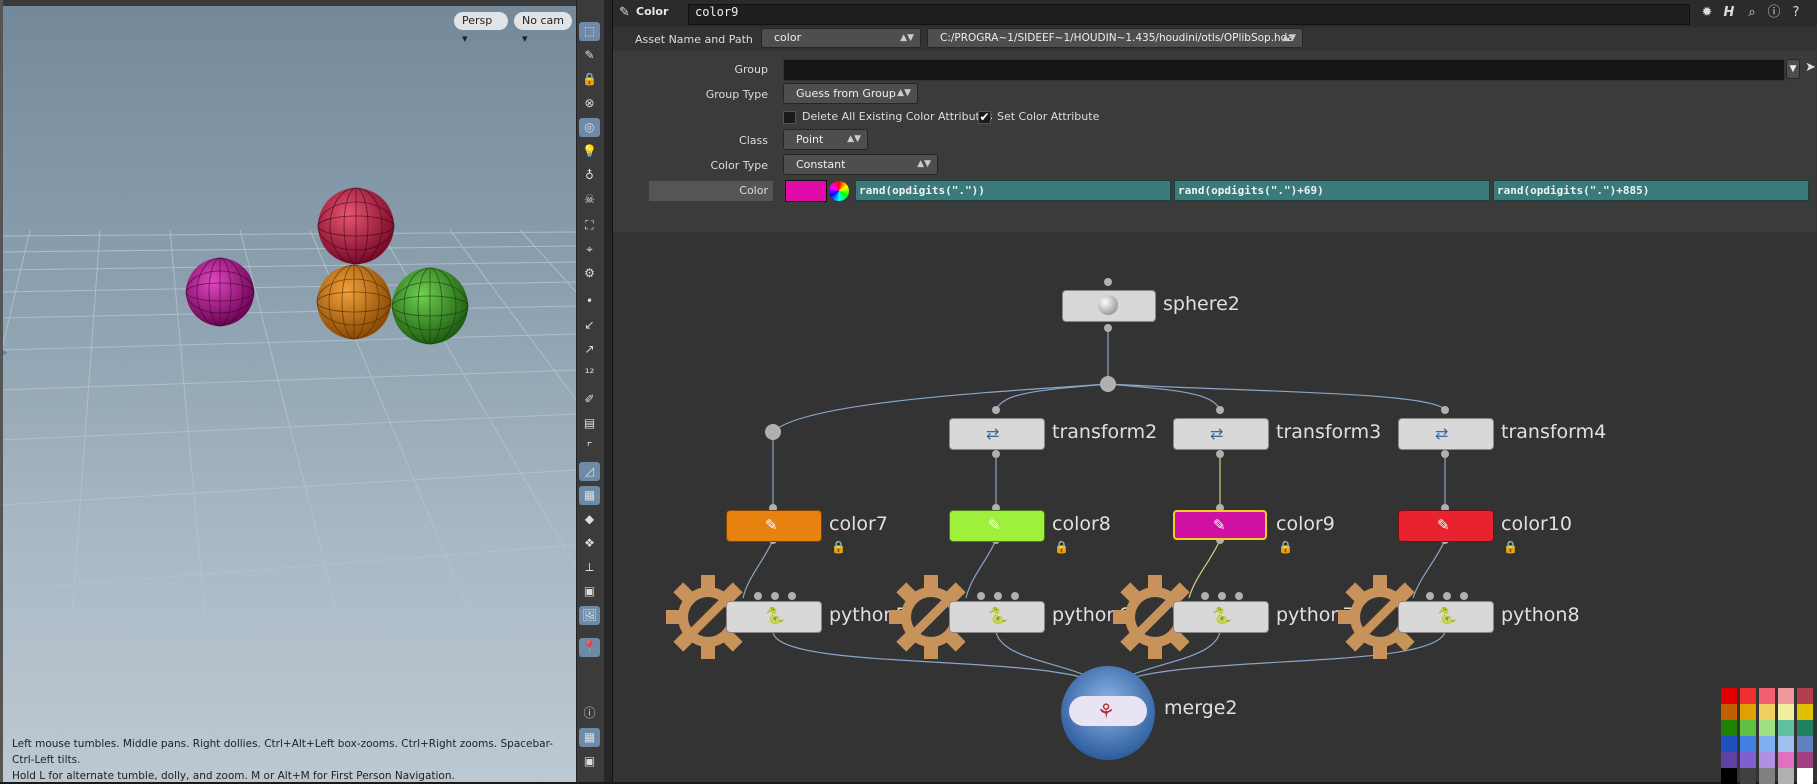 This screenshot has width=1817, height=784. What do you see at coordinates (589, 249) in the screenshot?
I see `snap-icon: ⌖` at bounding box center [589, 249].